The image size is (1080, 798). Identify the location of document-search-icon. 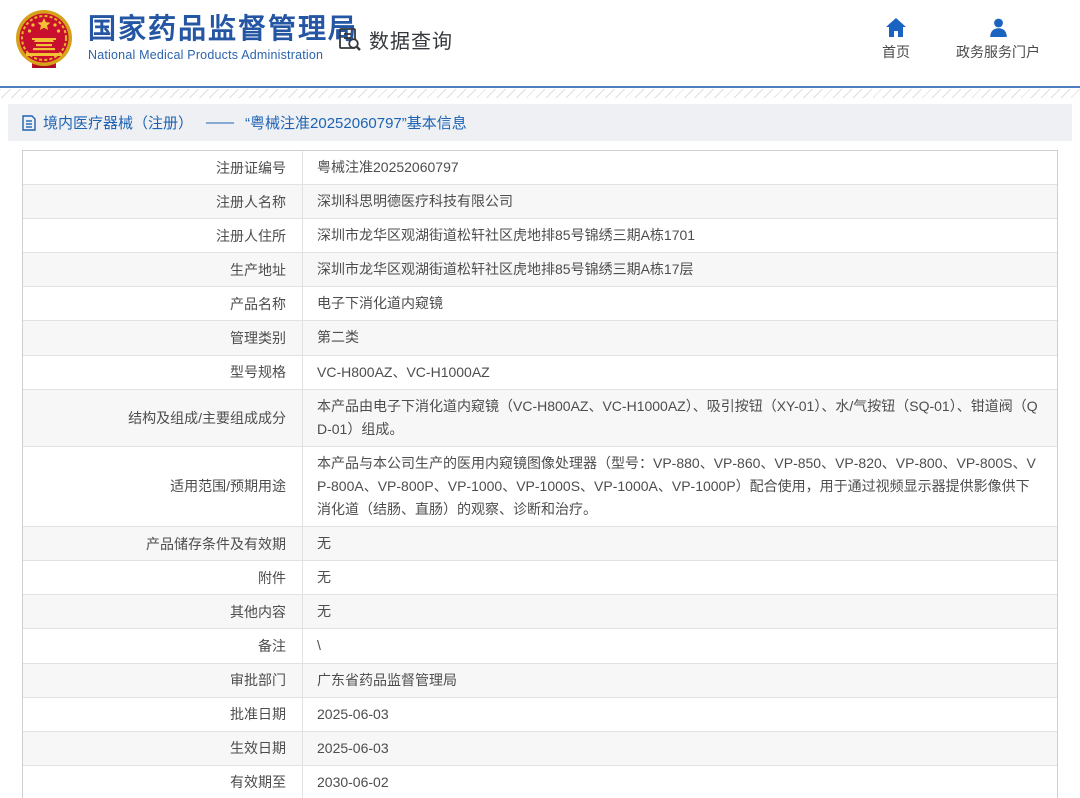
(349, 39).